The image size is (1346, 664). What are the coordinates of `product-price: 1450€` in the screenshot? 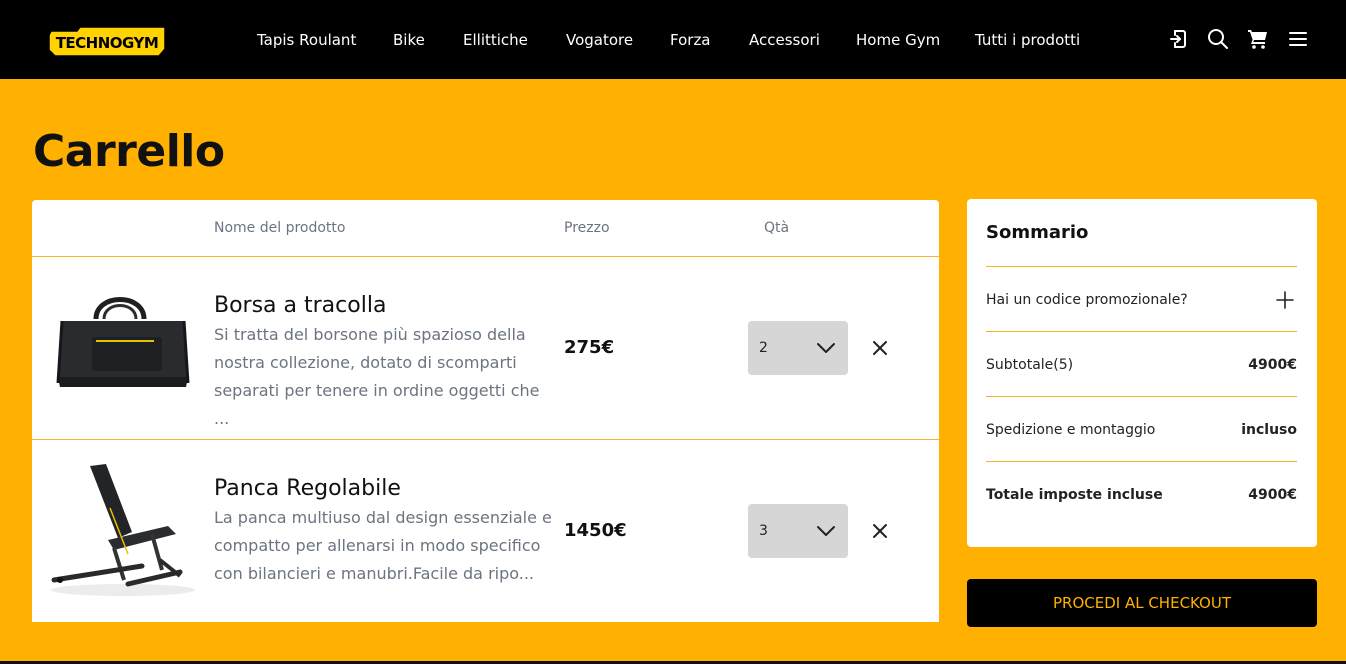 It's located at (595, 530).